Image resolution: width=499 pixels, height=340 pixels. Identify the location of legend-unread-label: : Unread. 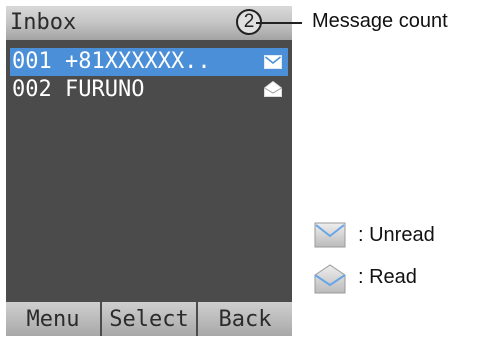
(396, 235).